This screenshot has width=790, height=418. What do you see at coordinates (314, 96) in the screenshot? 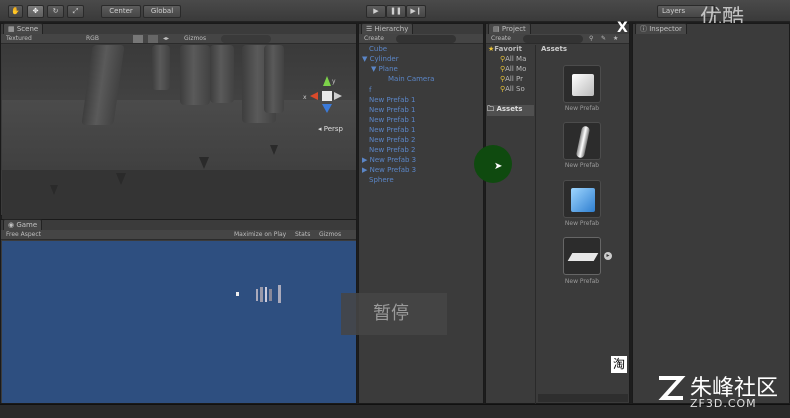
I see `gizmo-x-cone` at bounding box center [314, 96].